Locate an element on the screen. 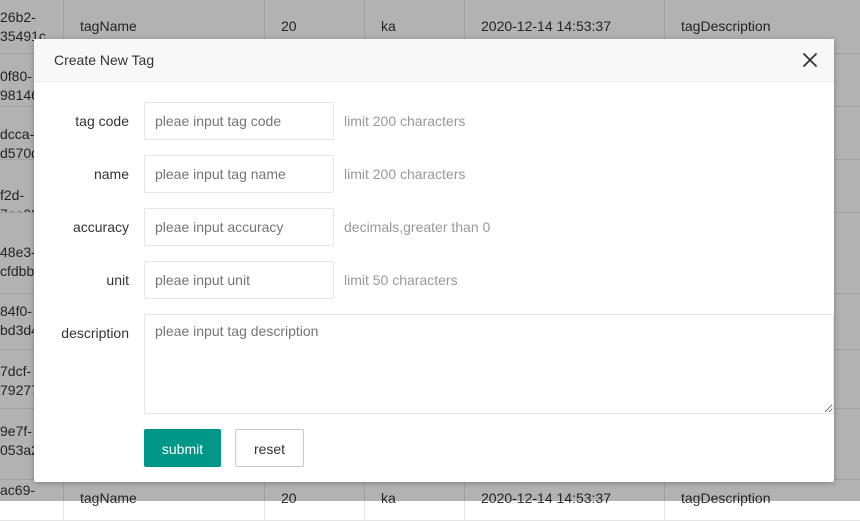 The height and width of the screenshot is (521, 860). unit-hint: limit 50 characters is located at coordinates (401, 280).